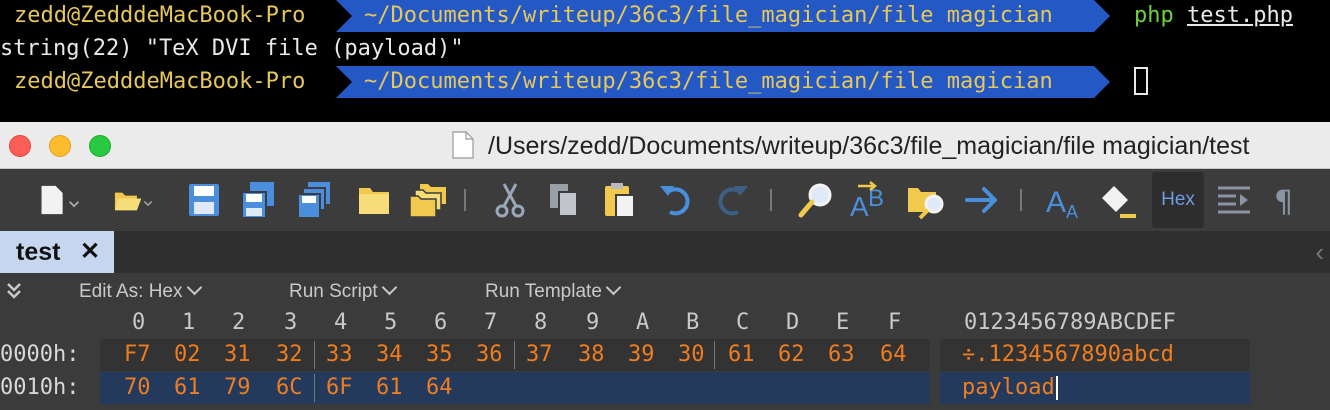 This screenshot has height=410, width=1330. What do you see at coordinates (926, 200) in the screenshot?
I see `find-in-files-icon` at bounding box center [926, 200].